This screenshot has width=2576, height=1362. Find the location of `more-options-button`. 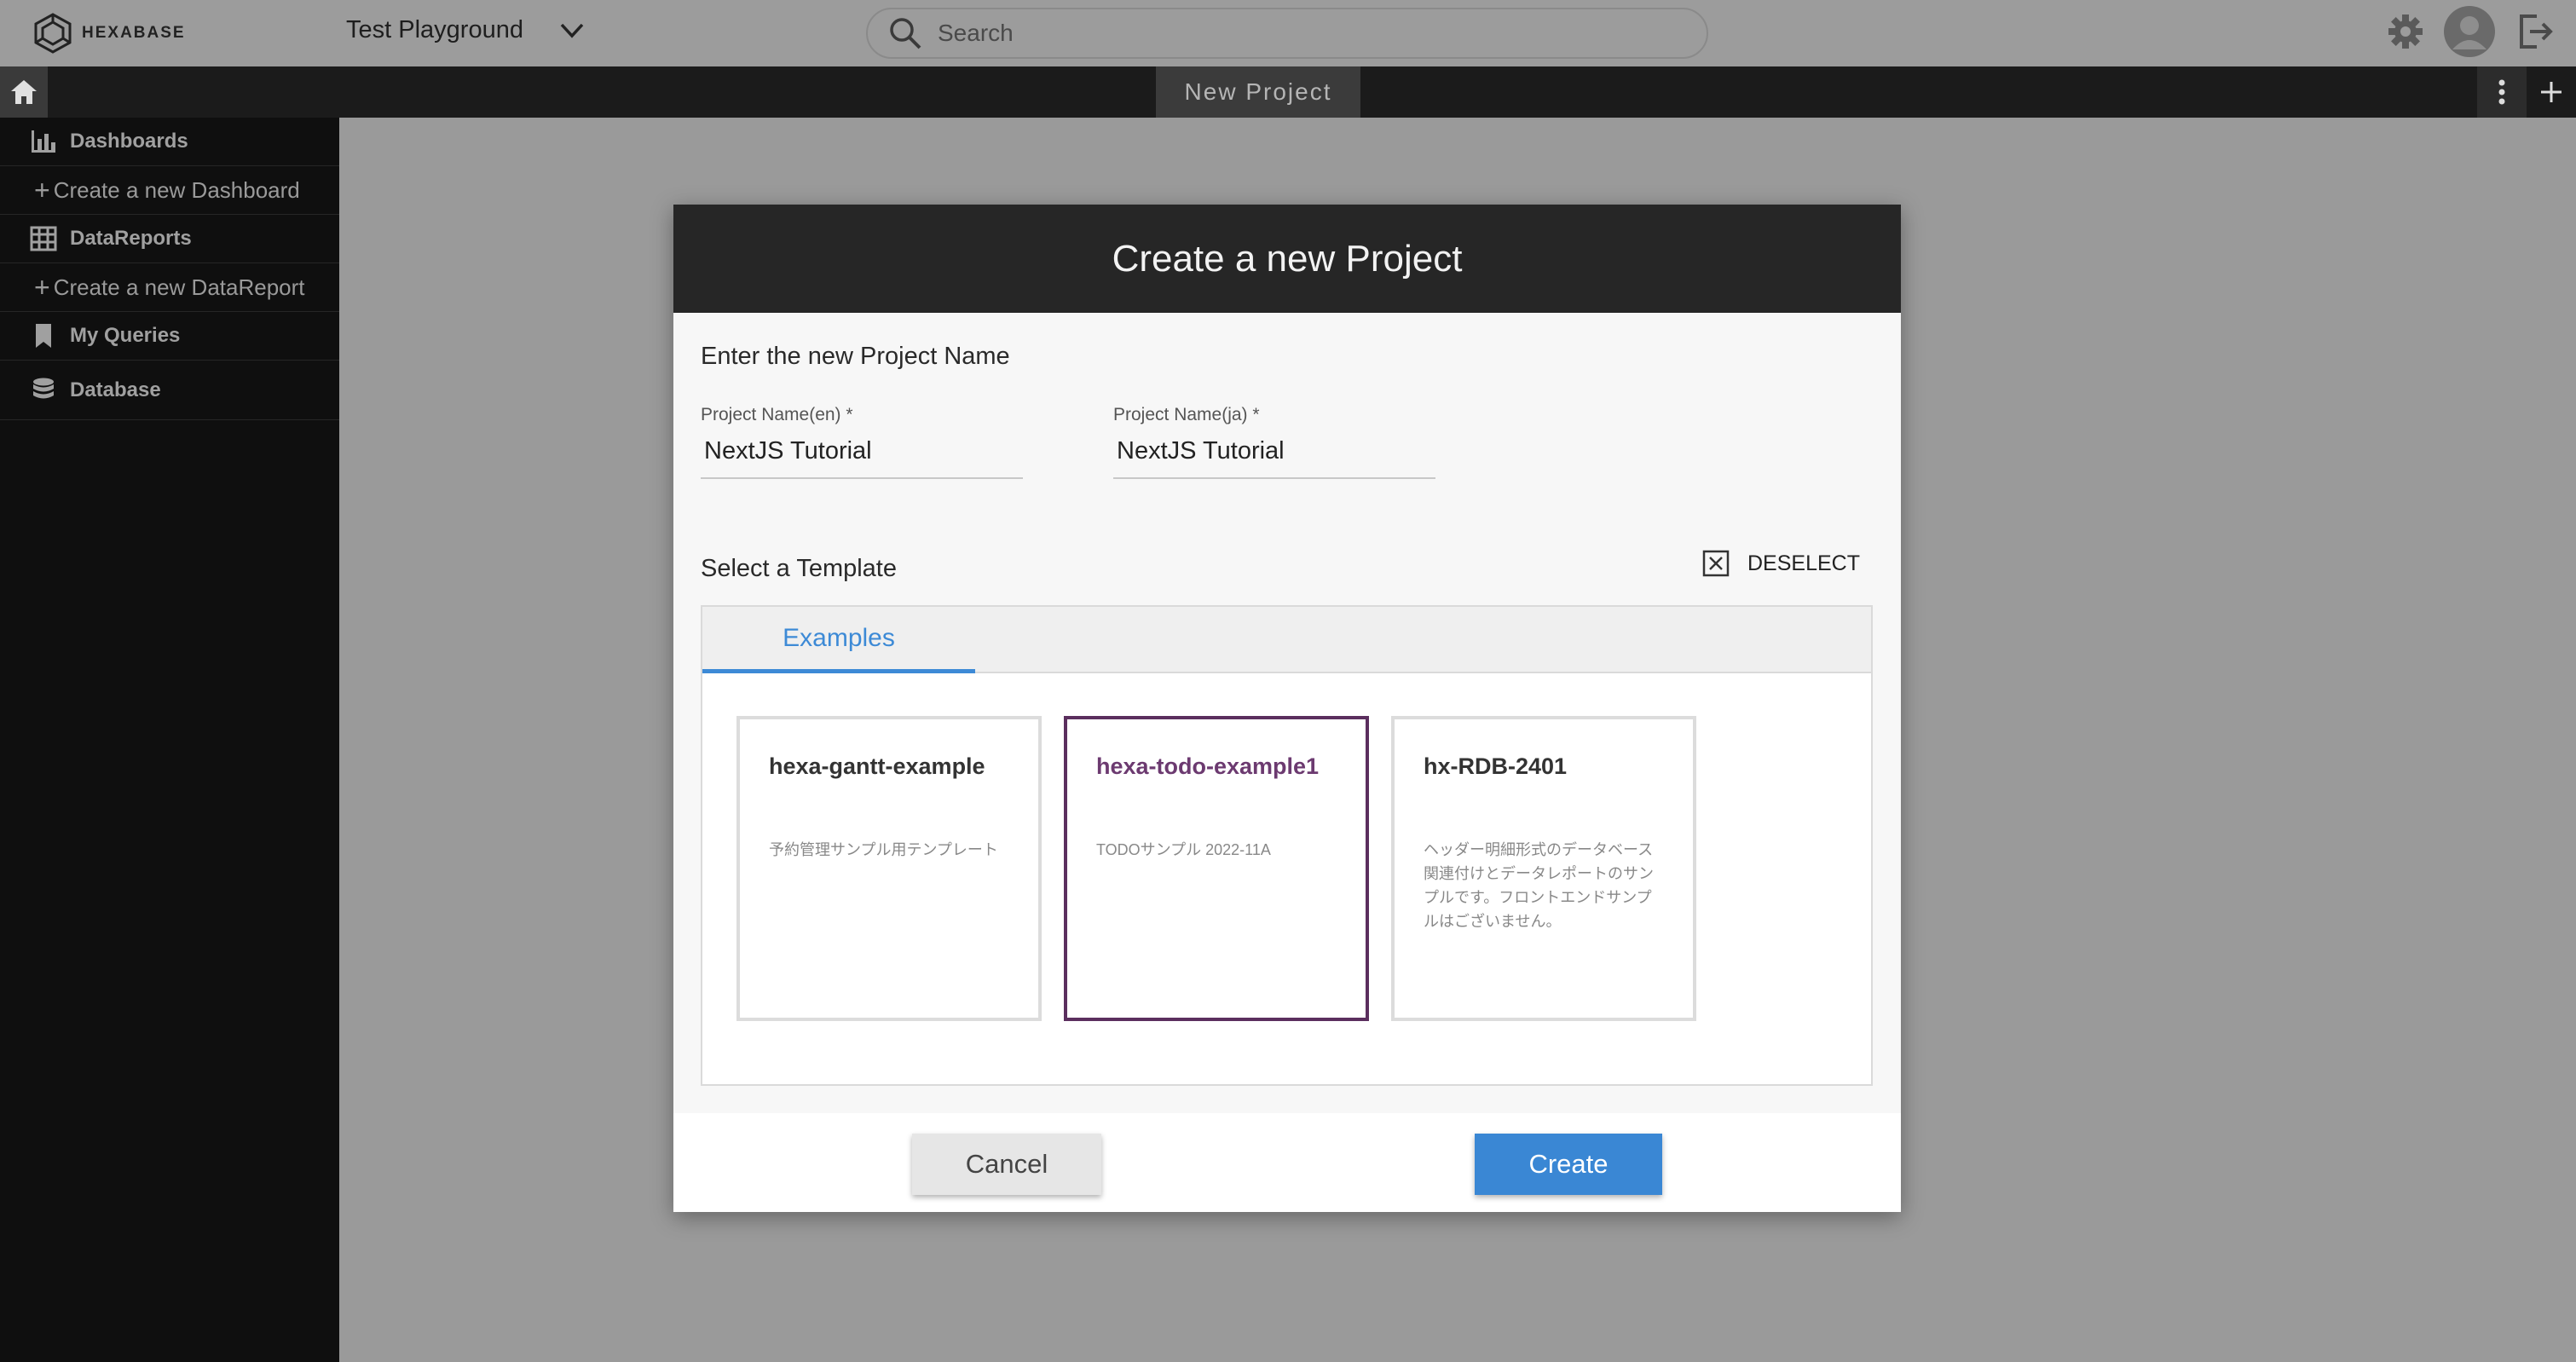

more-options-button is located at coordinates (2502, 92).